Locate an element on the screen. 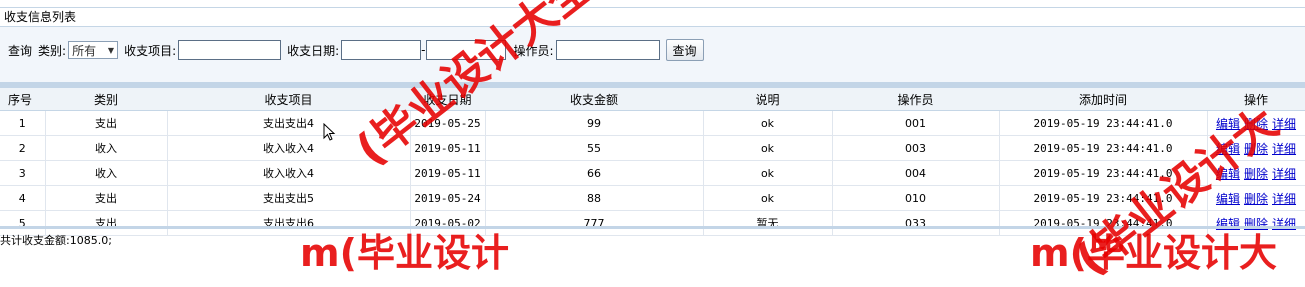 The image size is (1305, 287). search-row: 查询 类别: 所有 ▼ 收支项目: 收支日期: - 操作员: 查询 is located at coordinates (356, 50).